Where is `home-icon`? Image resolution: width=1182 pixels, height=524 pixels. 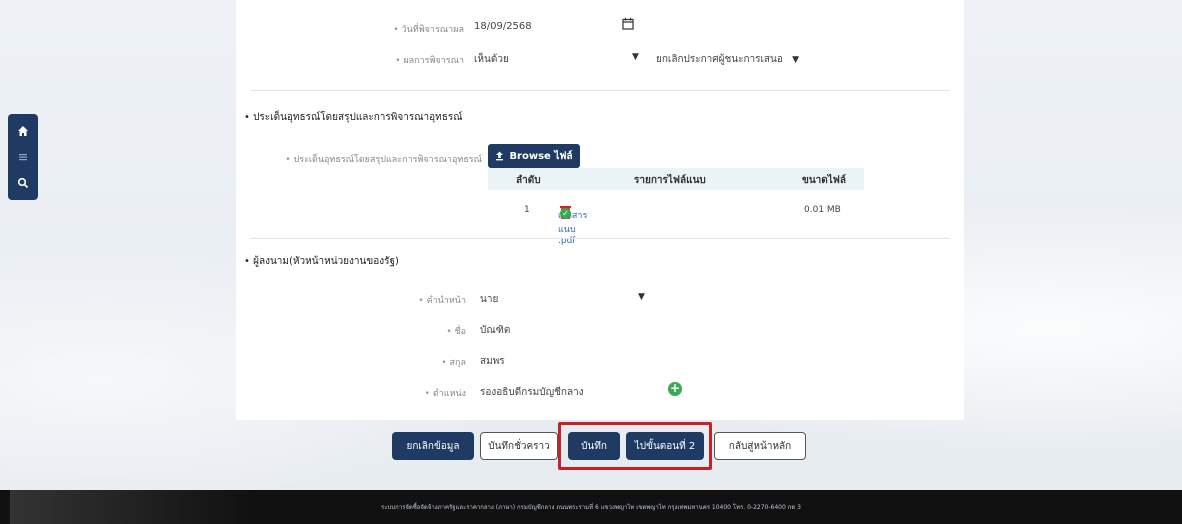
home-icon is located at coordinates (23, 131).